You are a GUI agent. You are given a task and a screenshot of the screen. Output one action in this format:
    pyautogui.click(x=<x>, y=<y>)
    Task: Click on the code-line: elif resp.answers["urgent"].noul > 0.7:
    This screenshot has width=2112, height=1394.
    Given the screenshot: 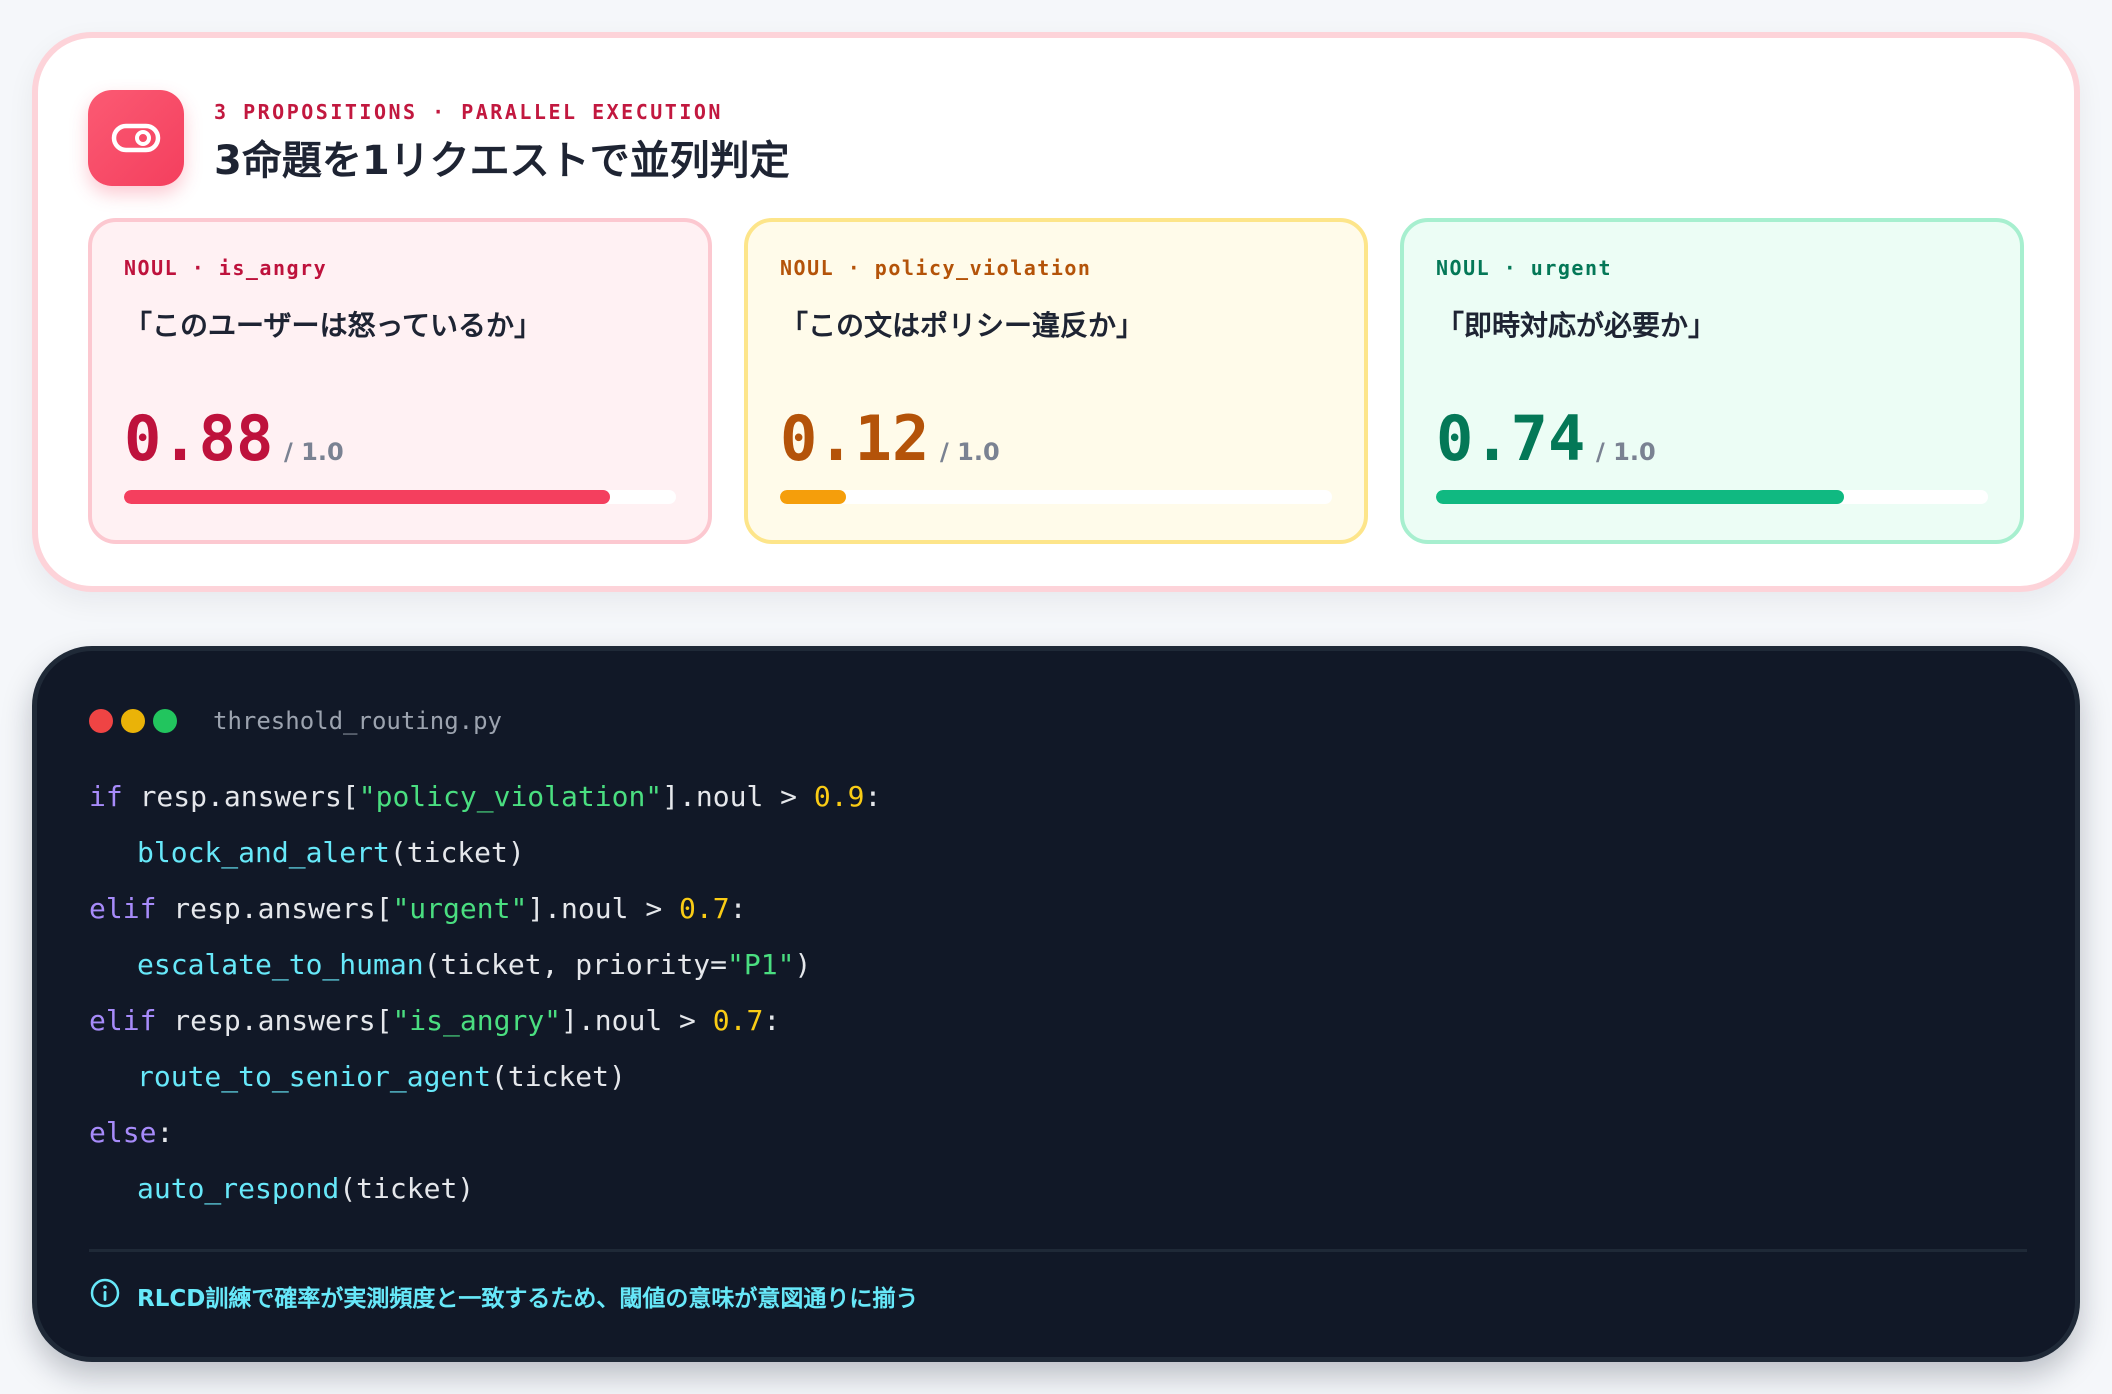 What is the action you would take?
    pyautogui.click(x=485, y=909)
    